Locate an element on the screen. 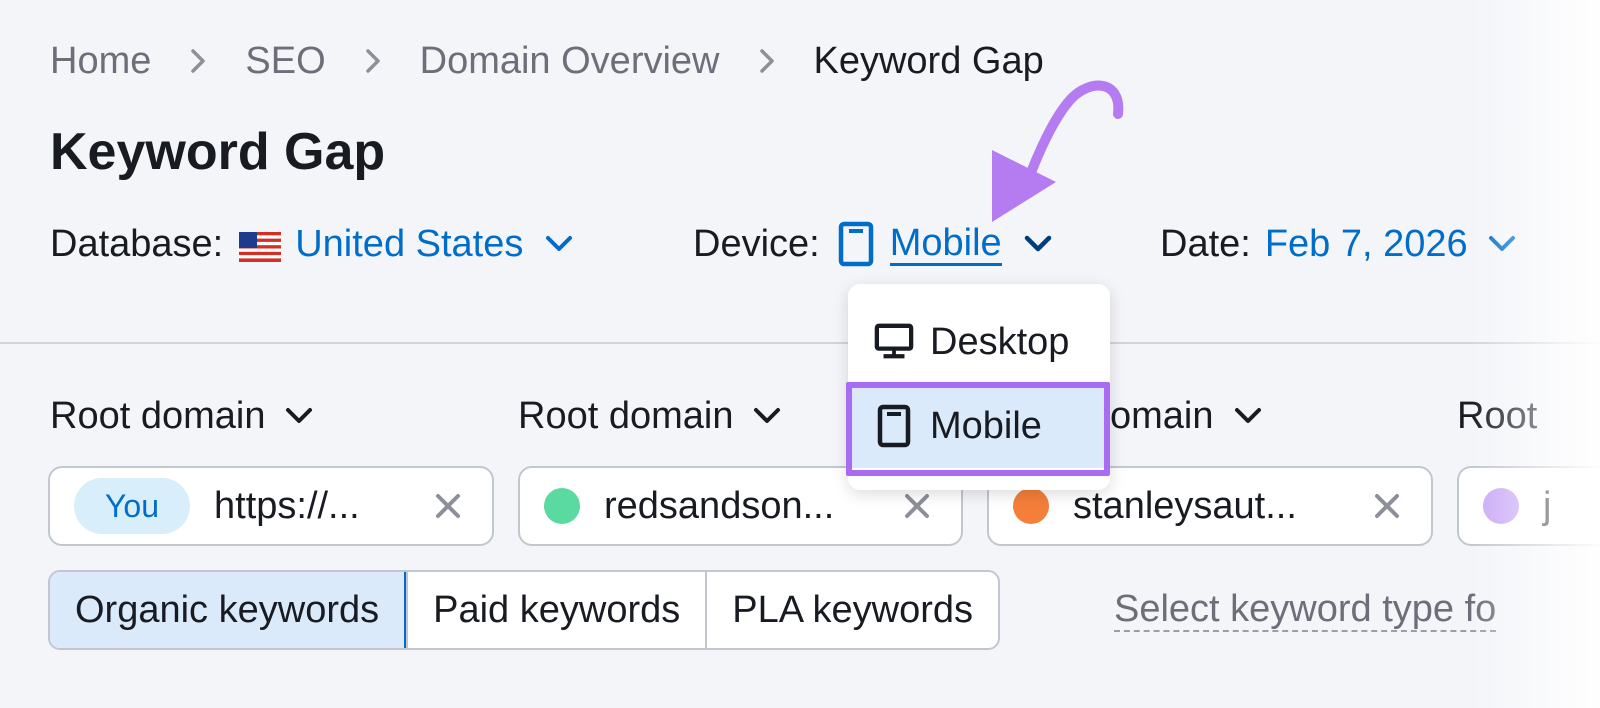 Image resolution: width=1600 pixels, height=708 pixels. database-value: United States is located at coordinates (409, 244).